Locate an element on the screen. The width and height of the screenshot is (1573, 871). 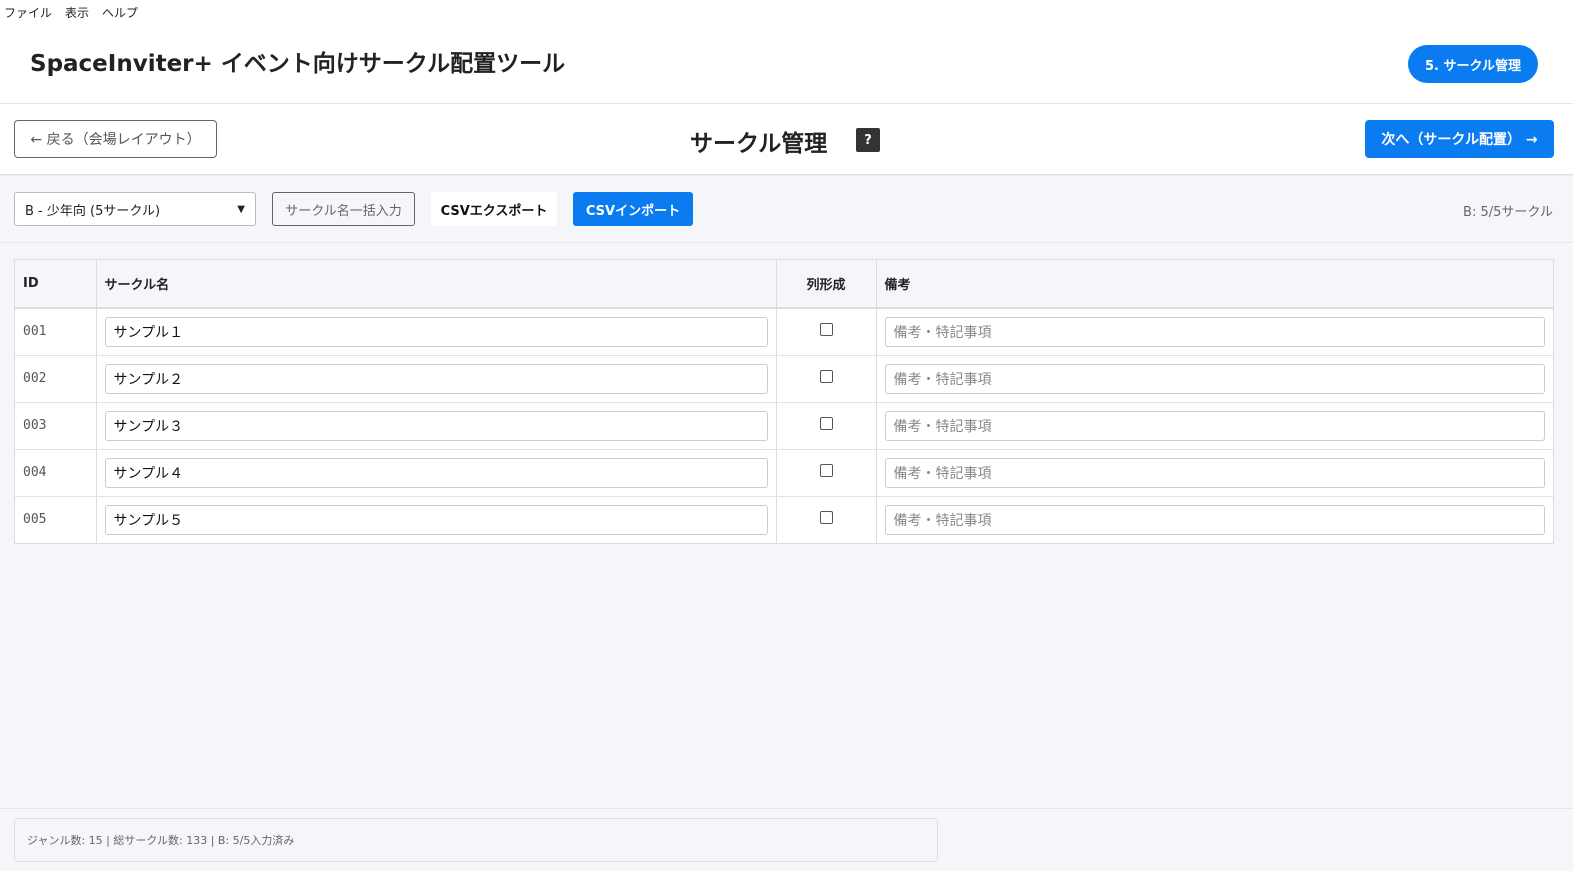
csv-import-button: CSVインポート is located at coordinates (633, 209).